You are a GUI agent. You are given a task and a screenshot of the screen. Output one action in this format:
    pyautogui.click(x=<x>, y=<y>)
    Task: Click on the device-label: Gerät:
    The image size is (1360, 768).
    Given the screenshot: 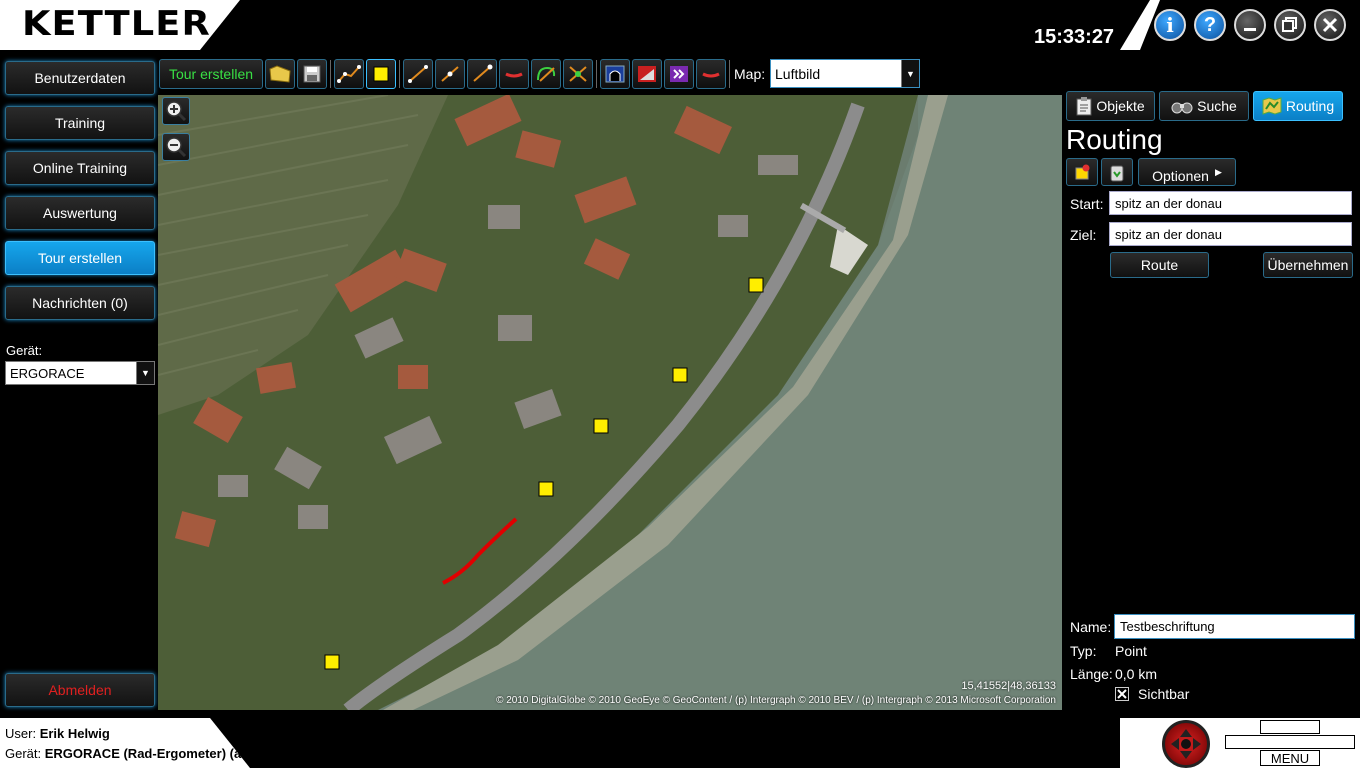 What is the action you would take?
    pyautogui.click(x=24, y=350)
    